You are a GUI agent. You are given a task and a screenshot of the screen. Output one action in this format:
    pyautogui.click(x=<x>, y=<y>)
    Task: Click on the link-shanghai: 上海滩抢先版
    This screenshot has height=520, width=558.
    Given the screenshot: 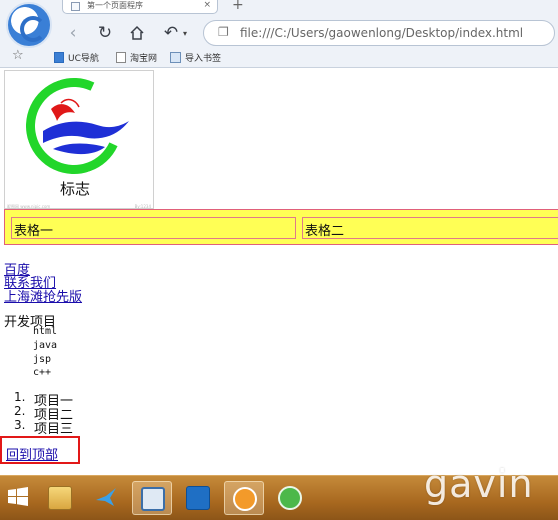 What is the action you would take?
    pyautogui.click(x=43, y=295)
    